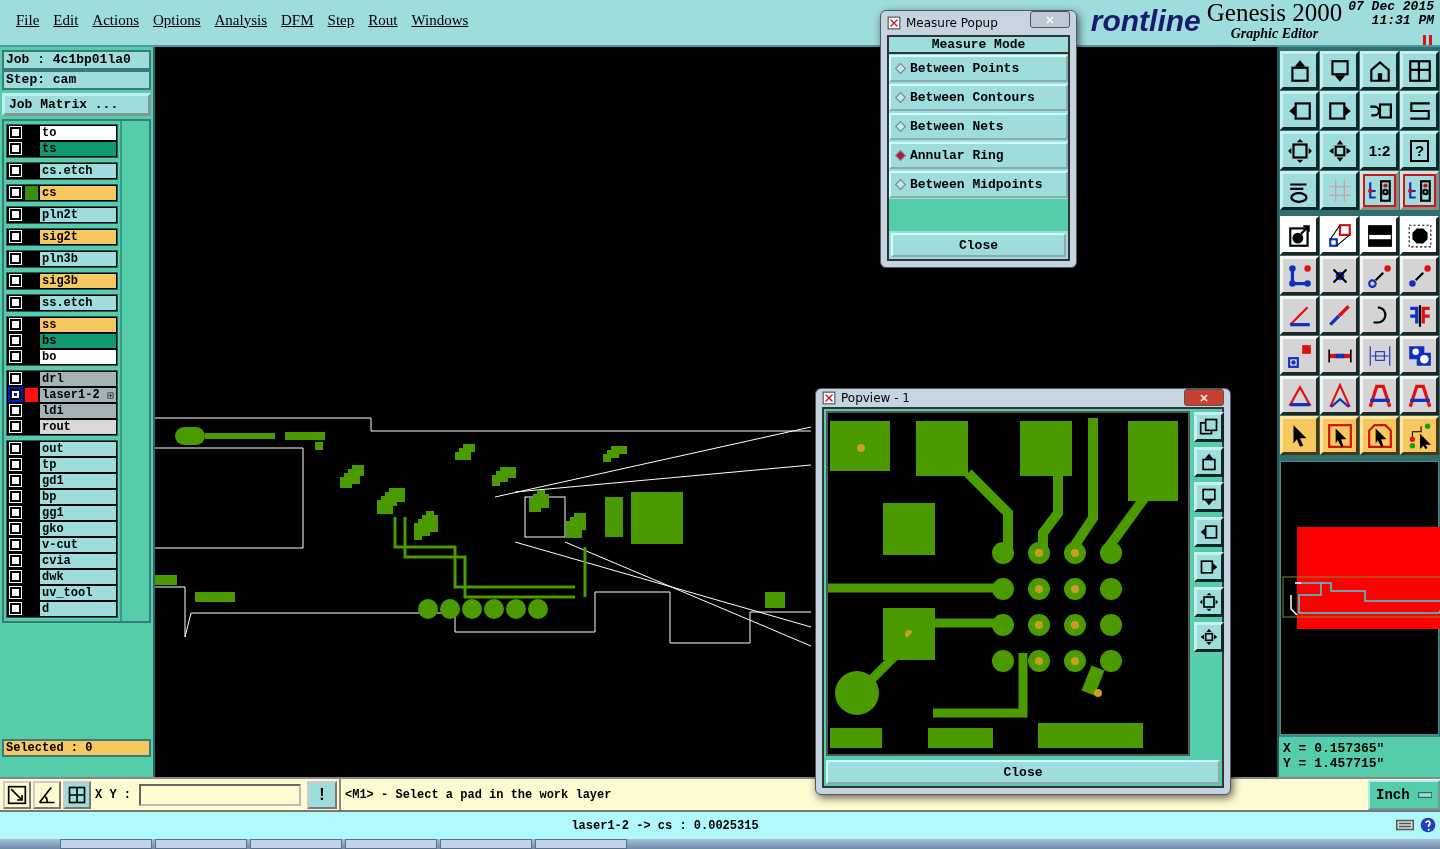 This screenshot has width=1440, height=849. I want to click on layer-item: out, so click(78, 449).